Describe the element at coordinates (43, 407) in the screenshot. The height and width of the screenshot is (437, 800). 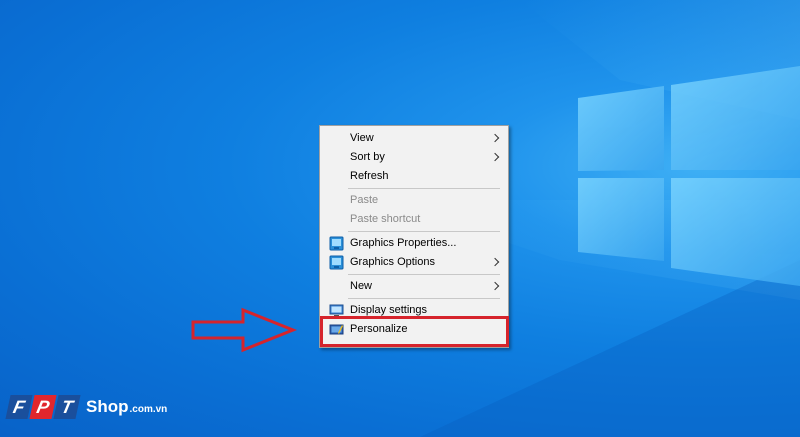
I see `brand-letter-p: P` at that location.